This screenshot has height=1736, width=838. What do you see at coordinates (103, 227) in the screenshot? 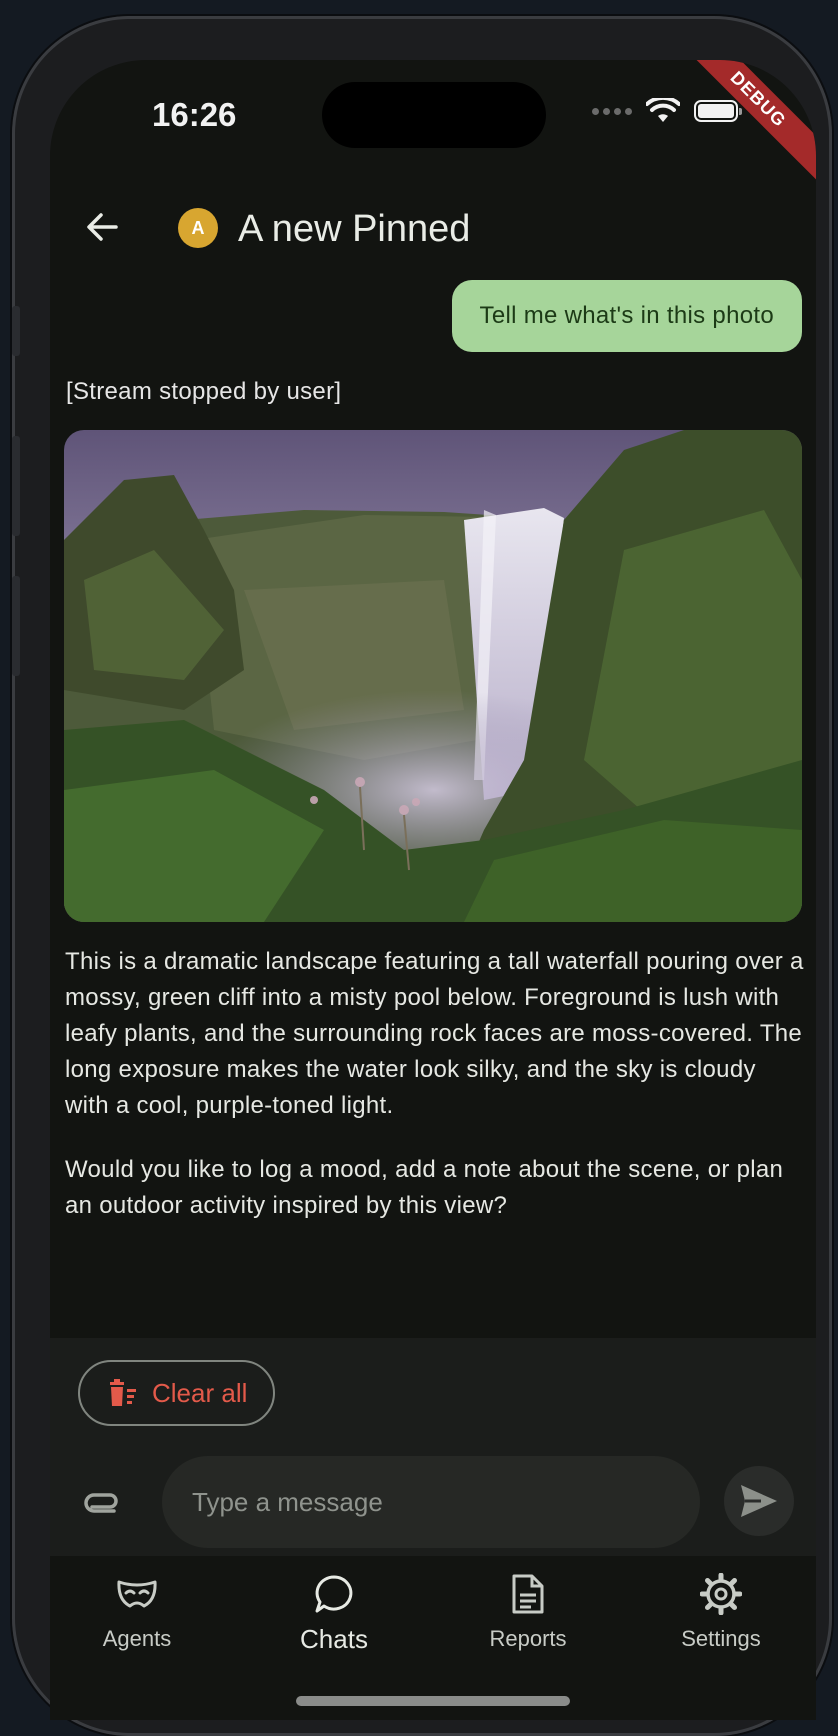
I see `back-arrow-icon` at bounding box center [103, 227].